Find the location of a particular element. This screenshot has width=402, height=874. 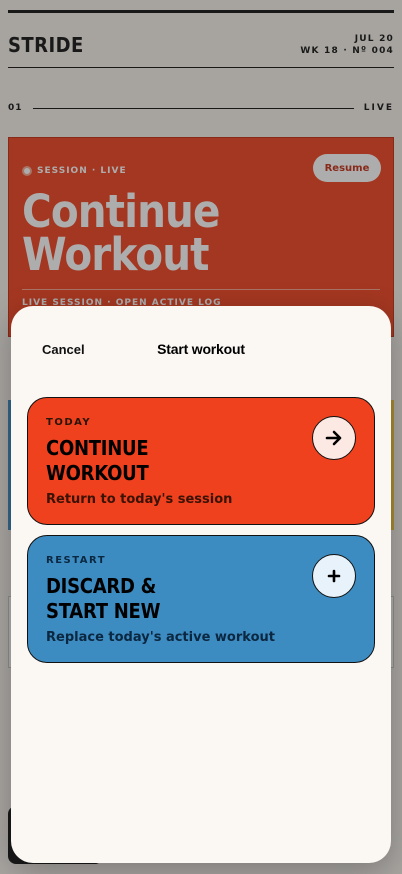

option-title-line2: WORKOUT is located at coordinates (97, 473).